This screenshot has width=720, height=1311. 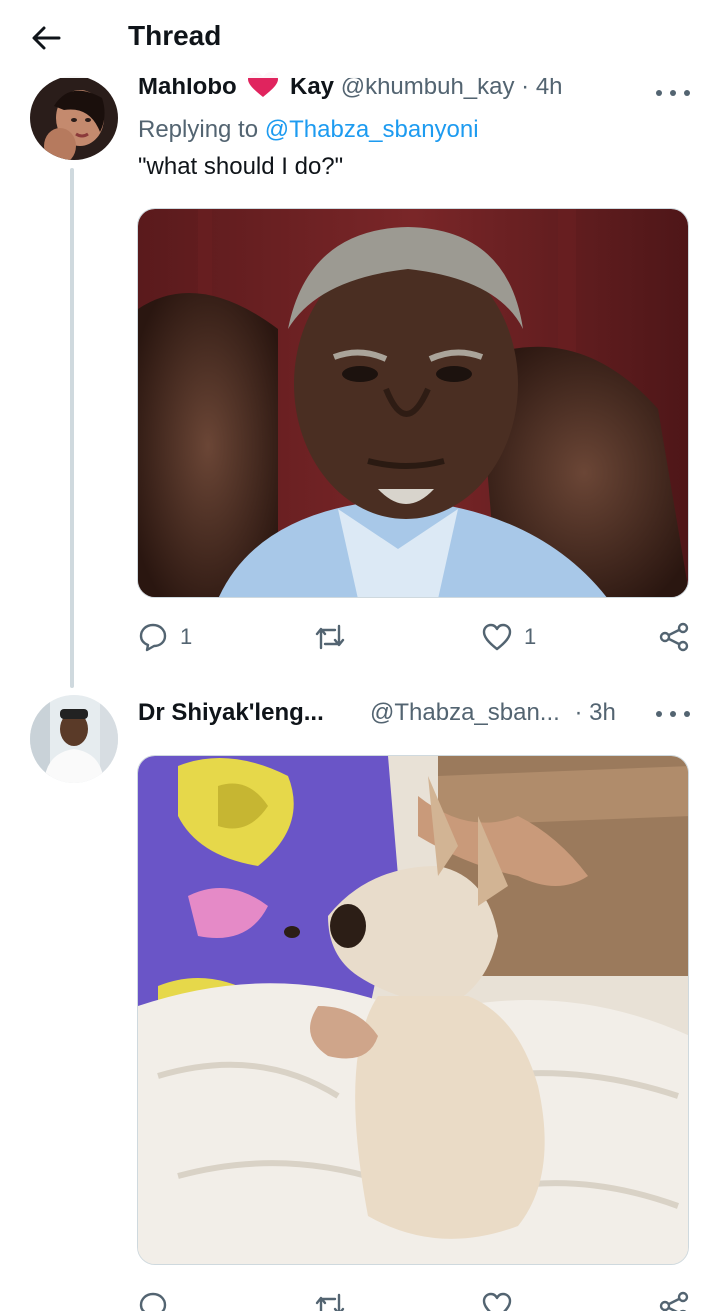 I want to click on reply-count: 1, so click(x=186, y=636).